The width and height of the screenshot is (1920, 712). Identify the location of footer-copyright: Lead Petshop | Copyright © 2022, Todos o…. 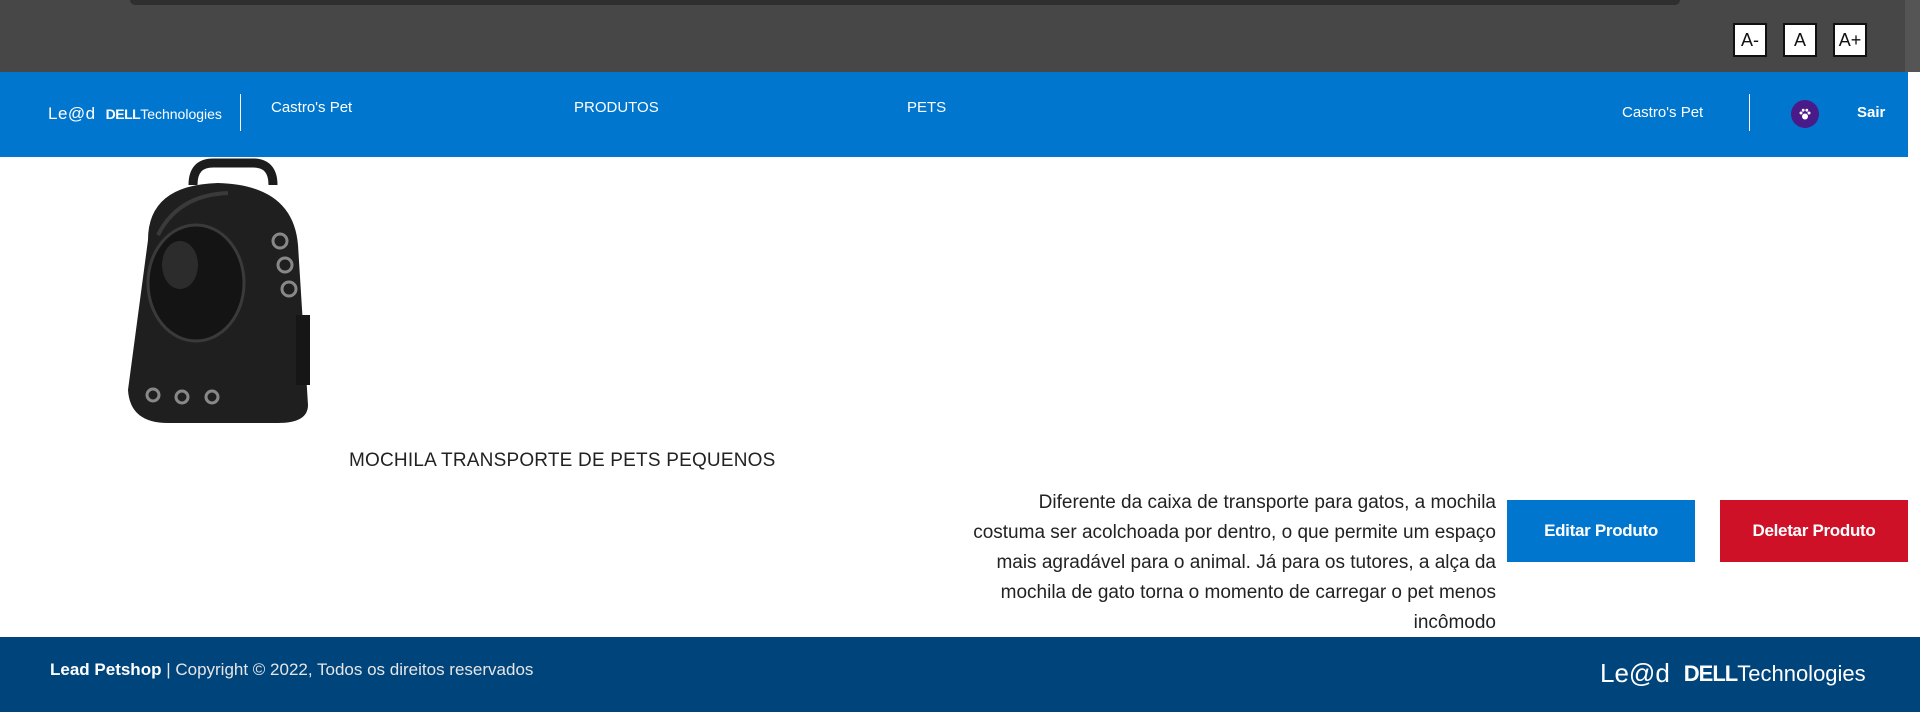
(291, 670).